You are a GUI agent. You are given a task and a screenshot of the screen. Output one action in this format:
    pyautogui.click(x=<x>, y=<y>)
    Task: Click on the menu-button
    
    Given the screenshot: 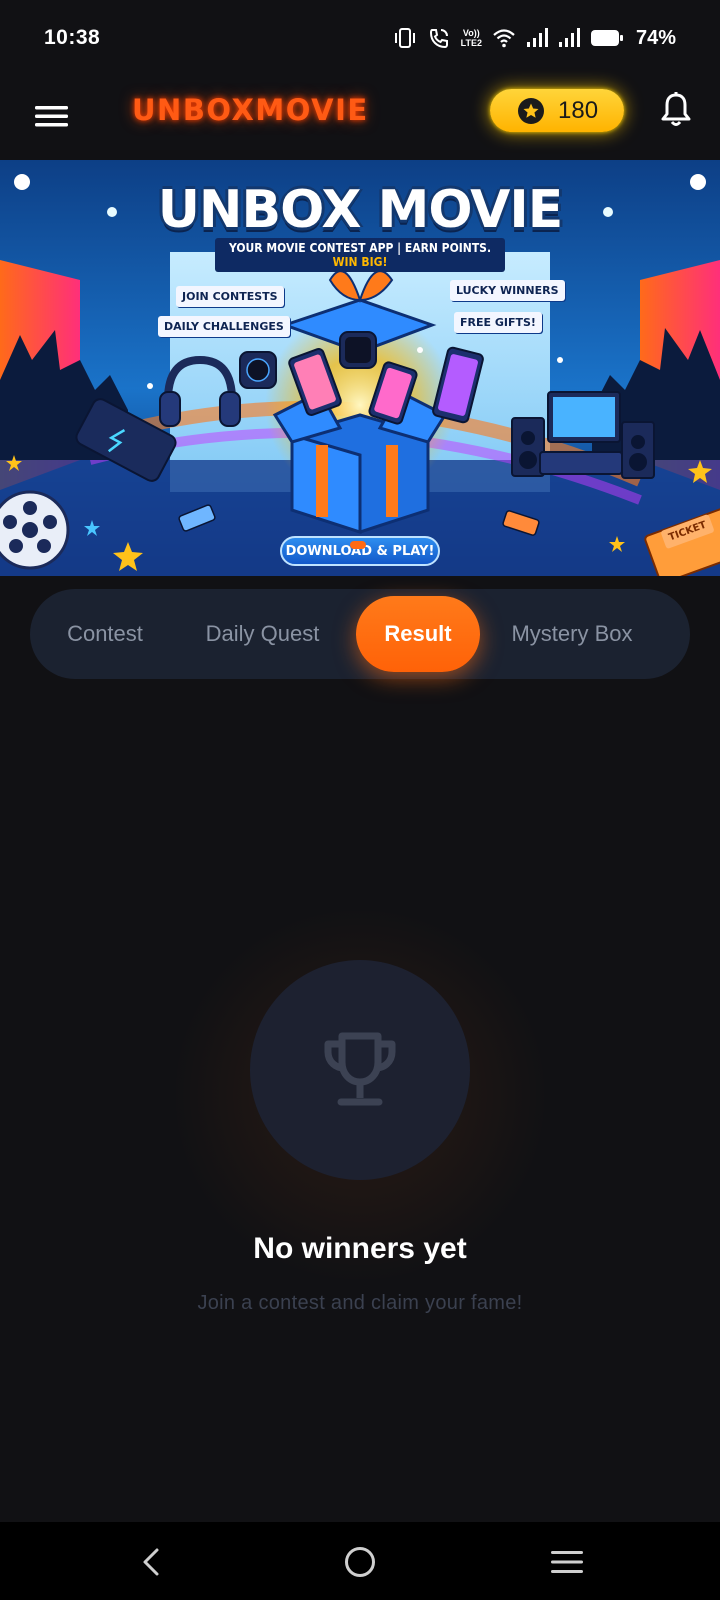 What is the action you would take?
    pyautogui.click(x=52, y=116)
    